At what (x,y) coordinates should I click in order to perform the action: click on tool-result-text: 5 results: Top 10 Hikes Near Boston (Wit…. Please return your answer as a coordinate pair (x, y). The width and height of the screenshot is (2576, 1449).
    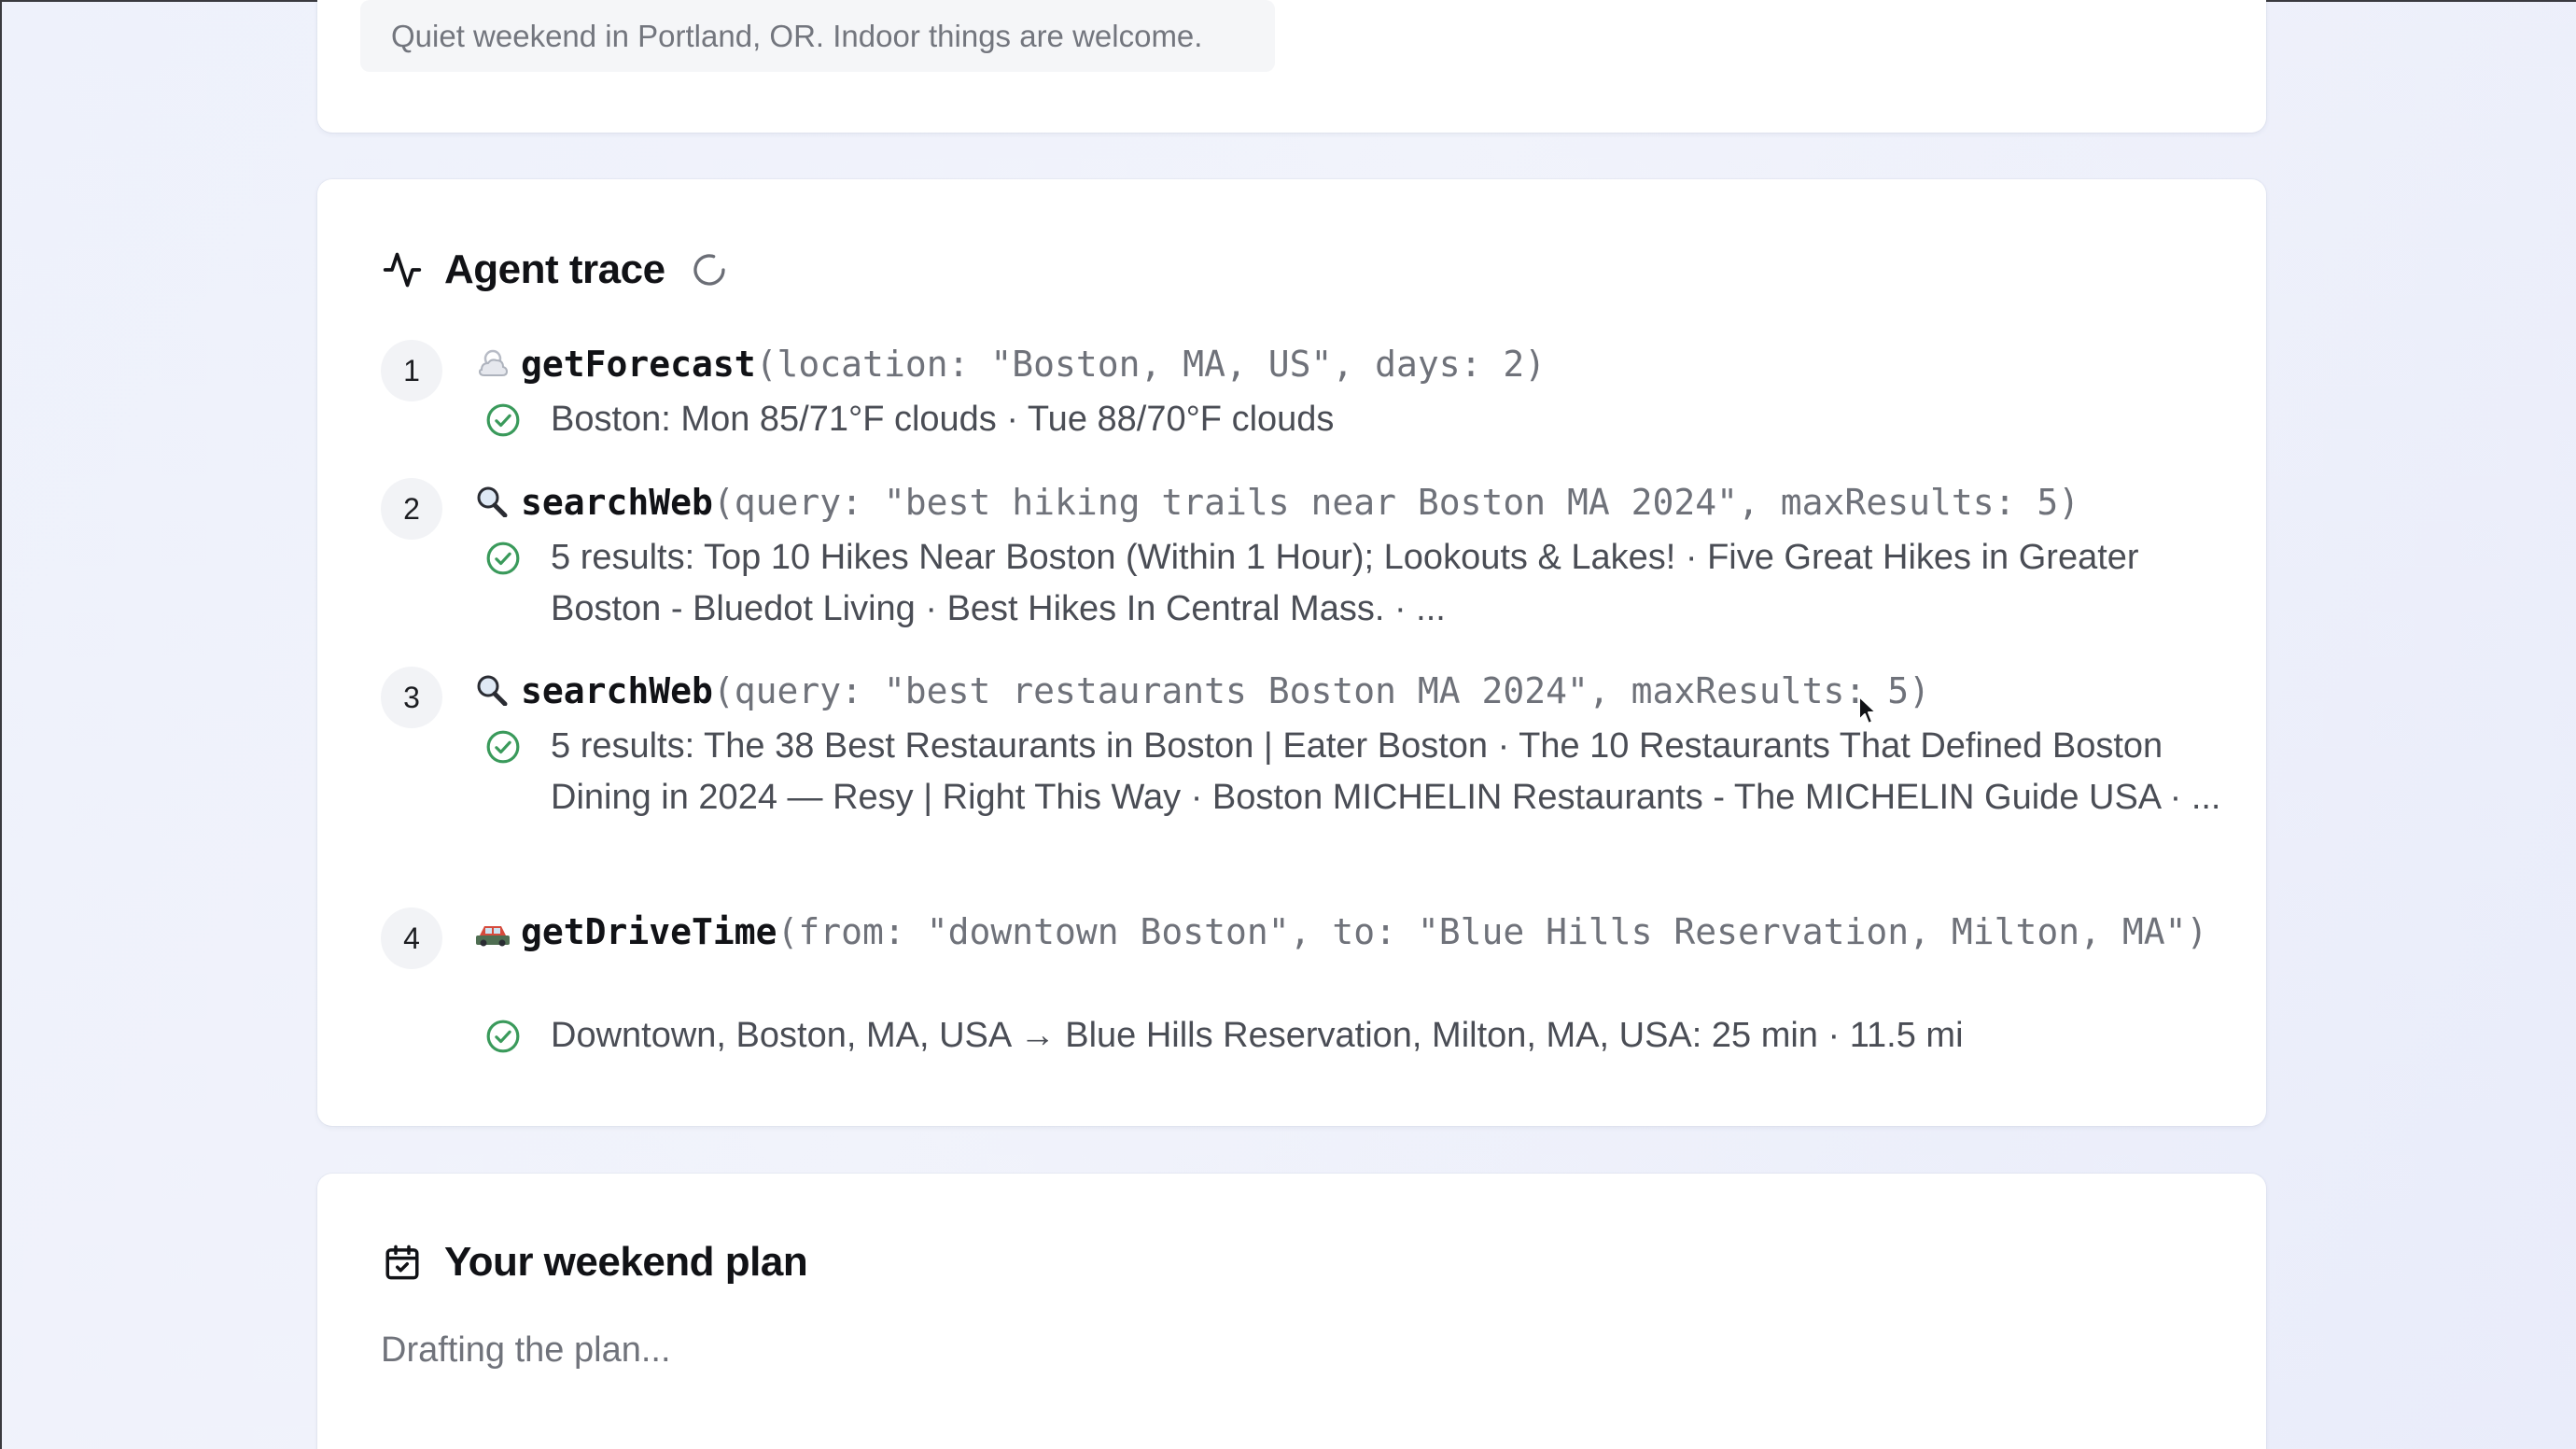
    Looking at the image, I should click on (1345, 583).